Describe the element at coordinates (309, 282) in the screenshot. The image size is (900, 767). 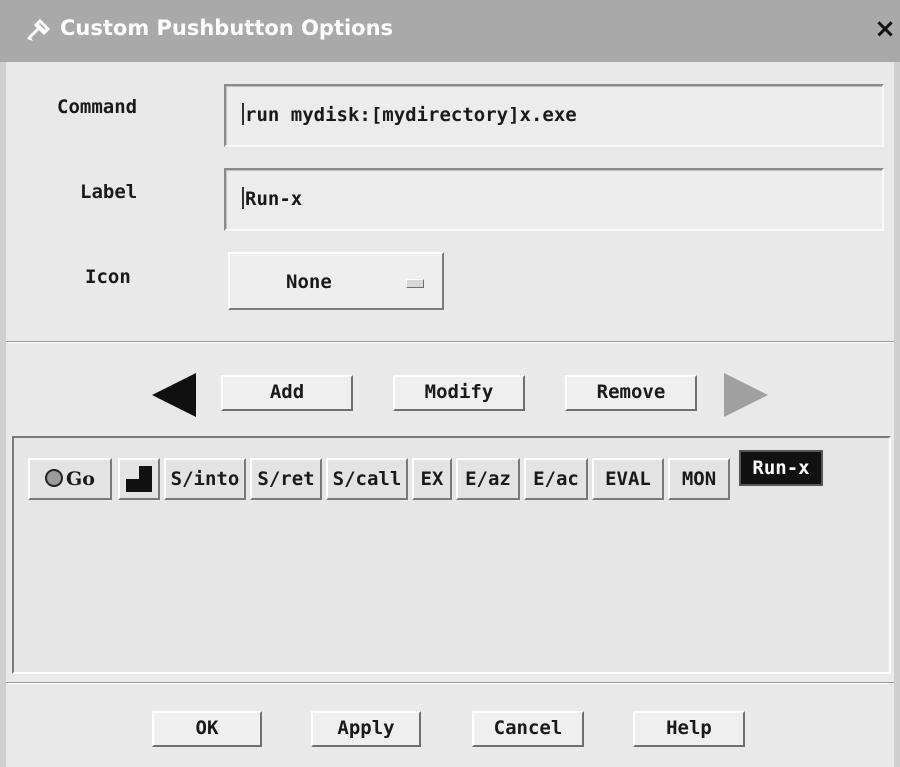
I see `icon-selected-value: None` at that location.